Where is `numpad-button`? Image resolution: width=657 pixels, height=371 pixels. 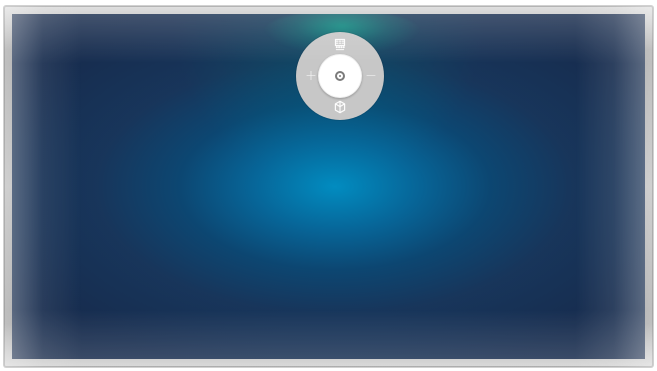 numpad-button is located at coordinates (340, 45).